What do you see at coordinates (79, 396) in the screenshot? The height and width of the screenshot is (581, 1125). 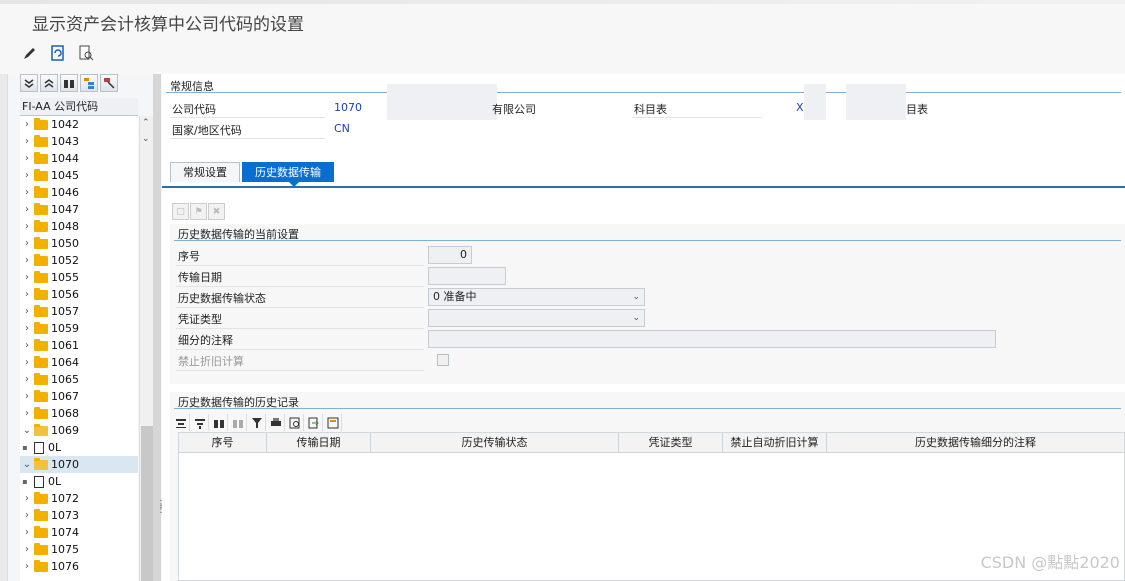 I see `tree-node-1067: › 1067` at bounding box center [79, 396].